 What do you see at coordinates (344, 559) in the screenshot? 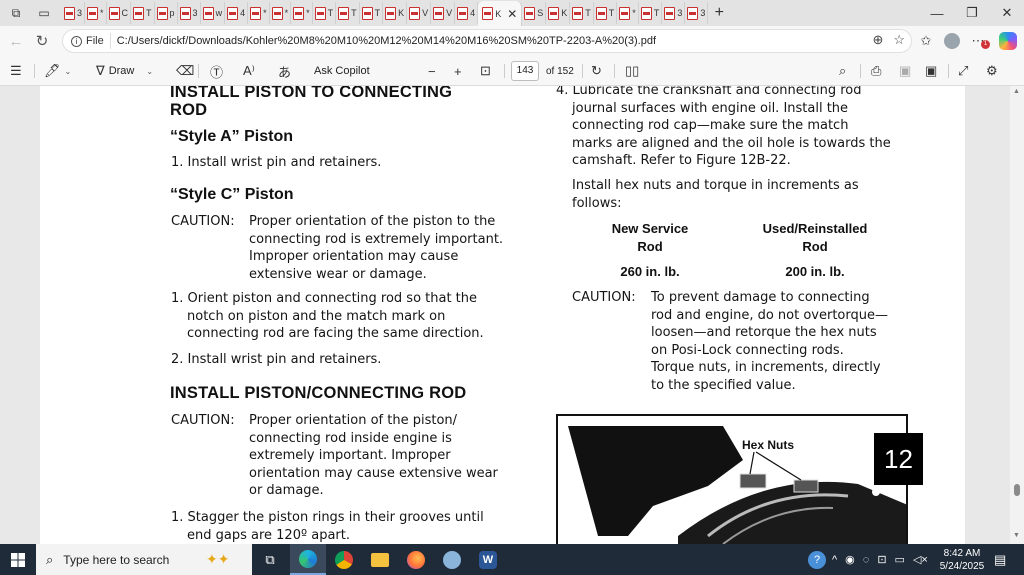
I see `taskbar-chrome` at bounding box center [344, 559].